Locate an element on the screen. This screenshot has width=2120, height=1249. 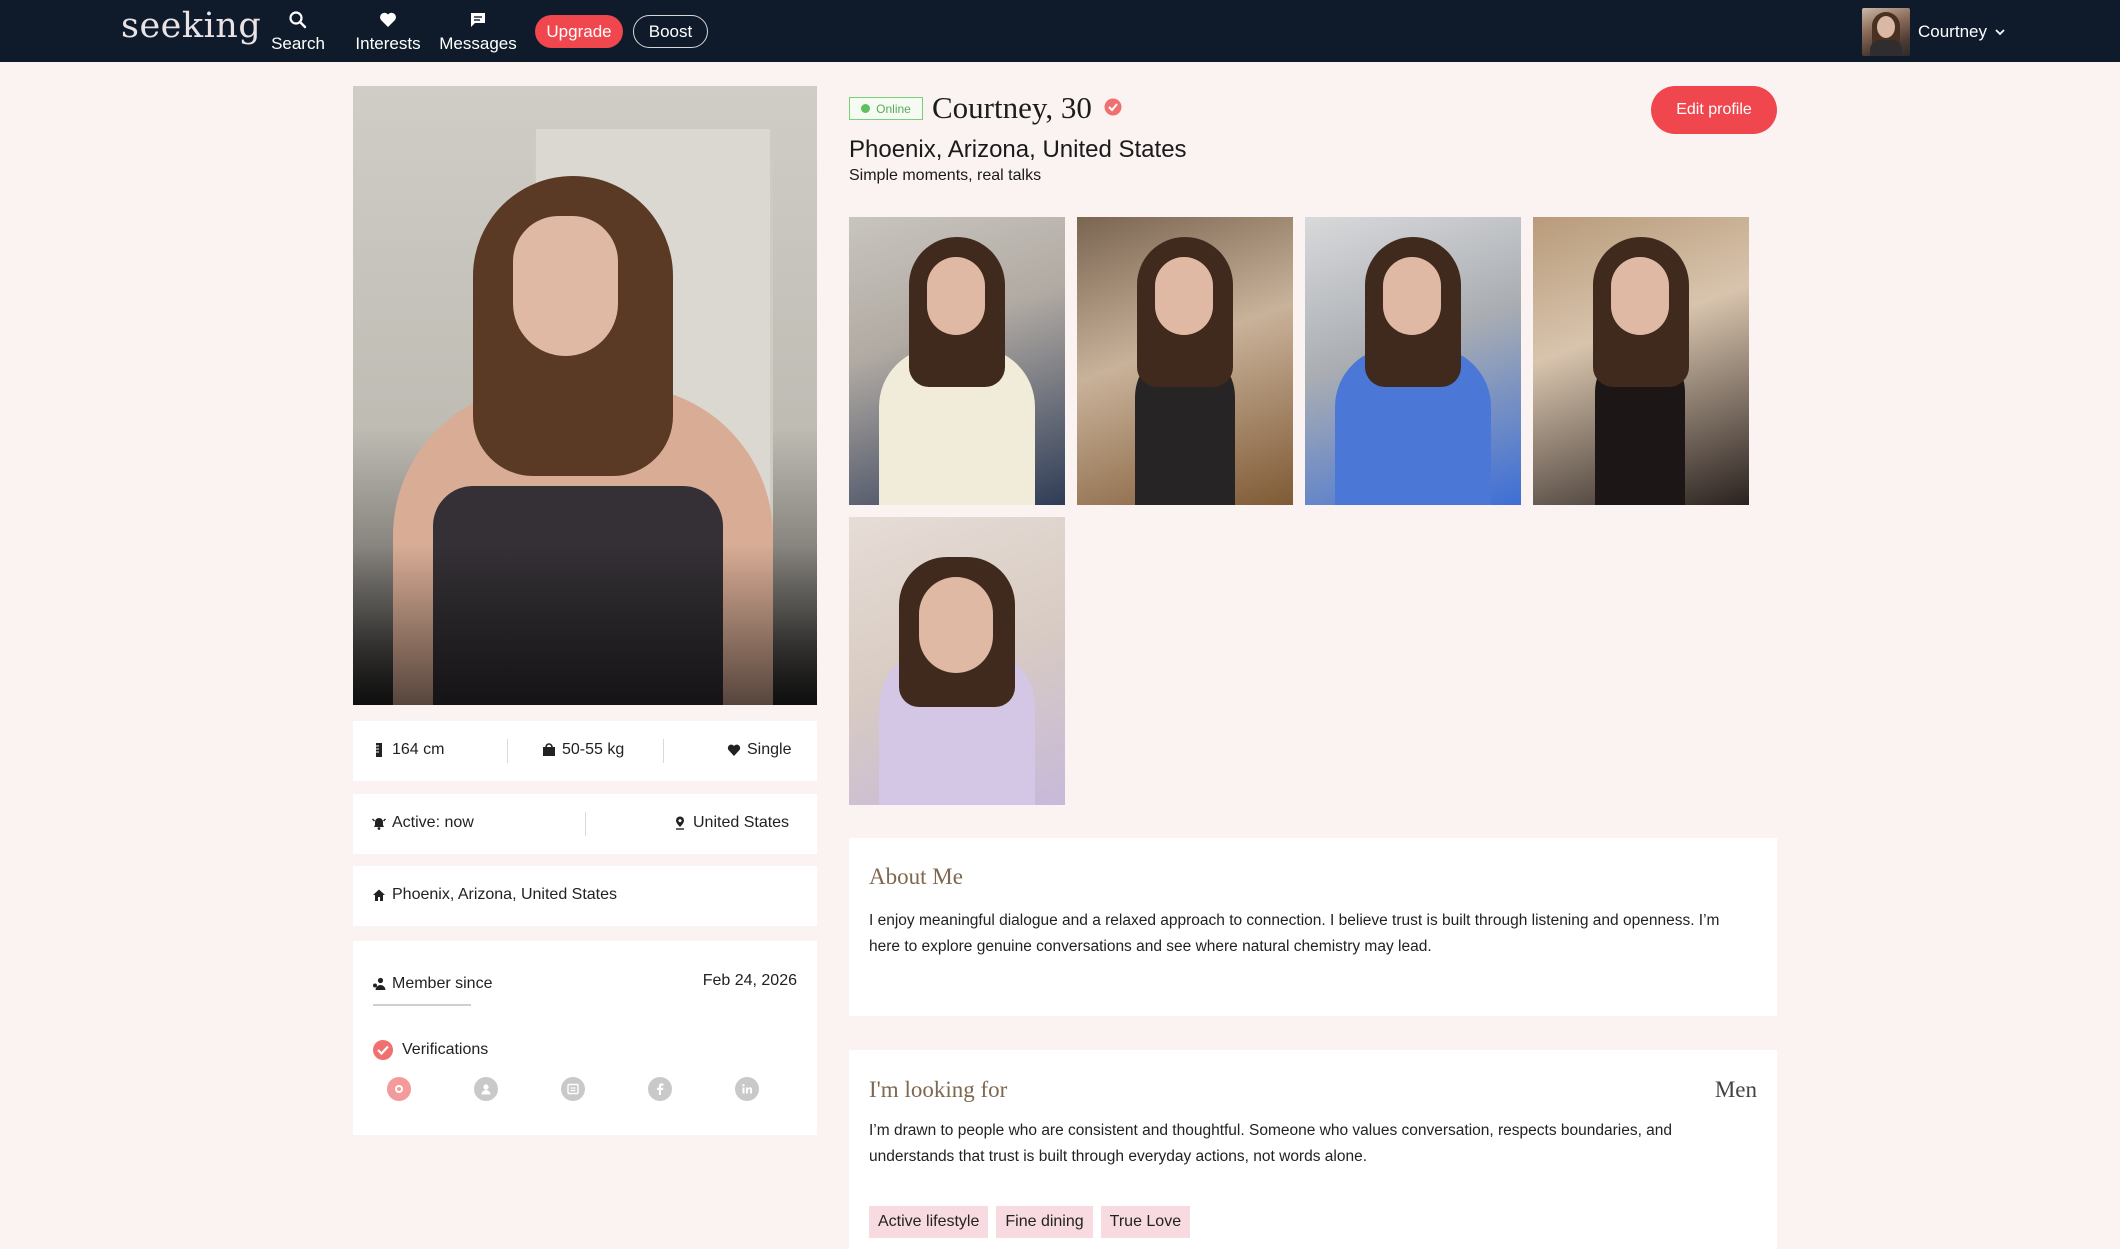
hometown-stat: Phoenix, Arizona, United States is located at coordinates (494, 895).